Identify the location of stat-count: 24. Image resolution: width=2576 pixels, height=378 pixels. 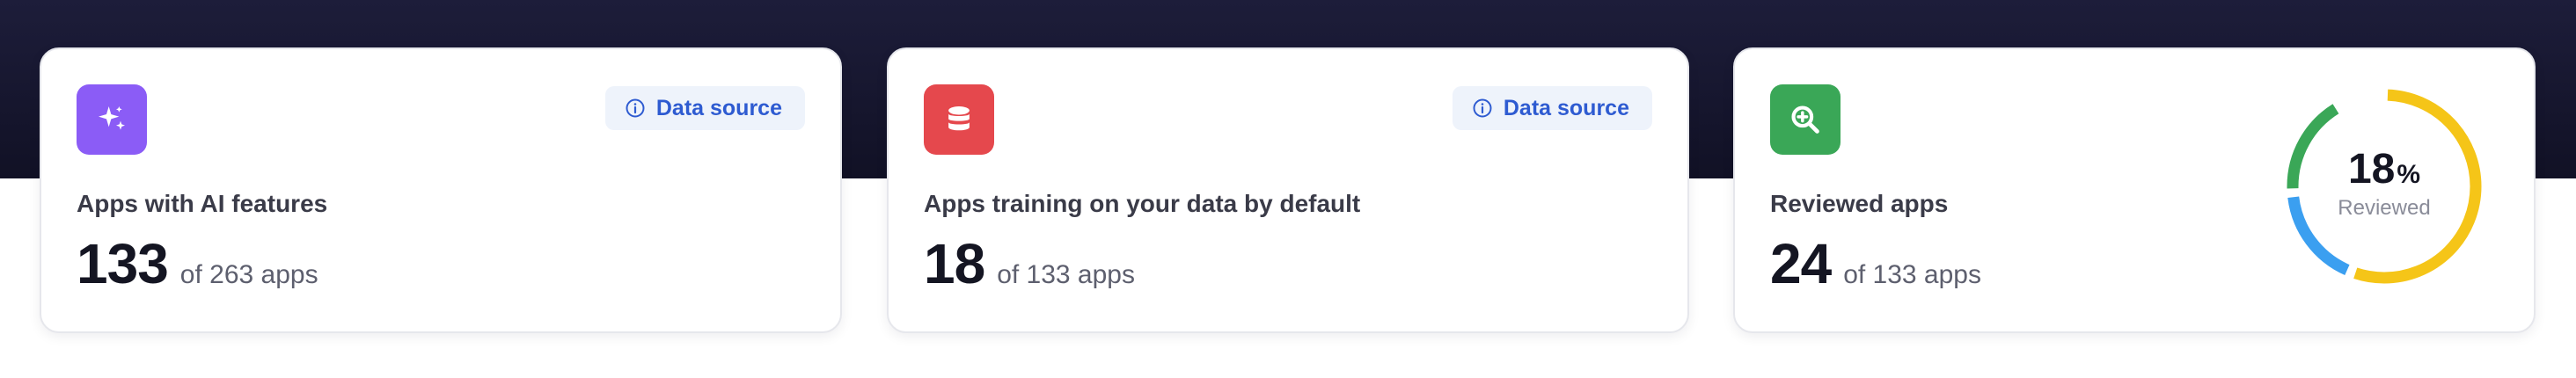
(1801, 263).